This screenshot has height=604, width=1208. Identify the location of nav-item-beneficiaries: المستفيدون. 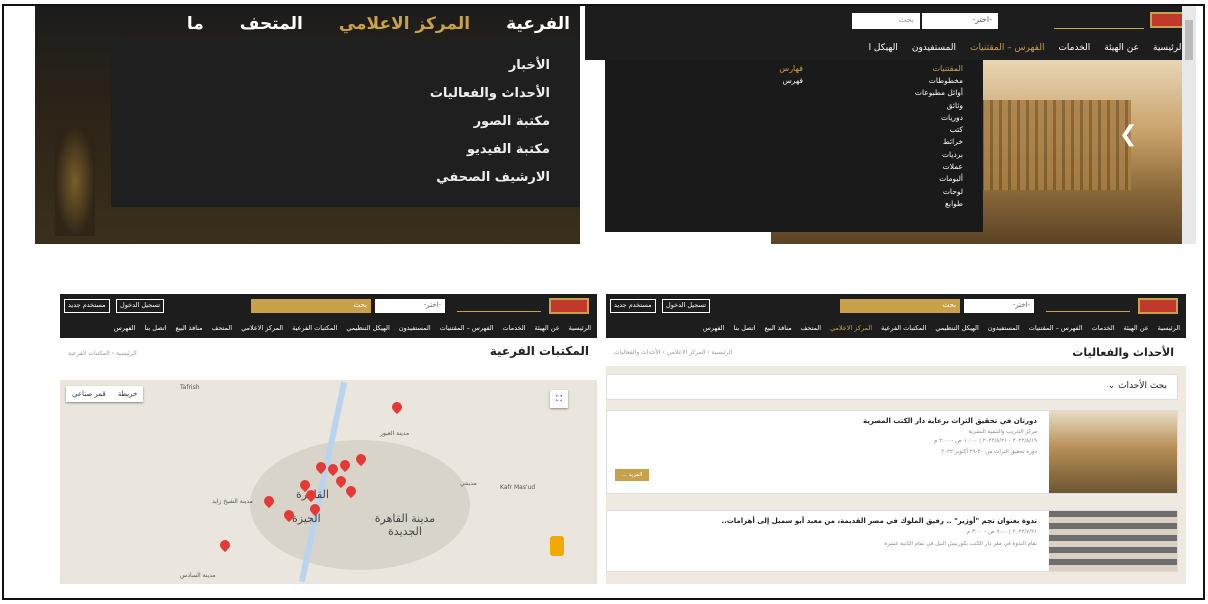
(934, 48).